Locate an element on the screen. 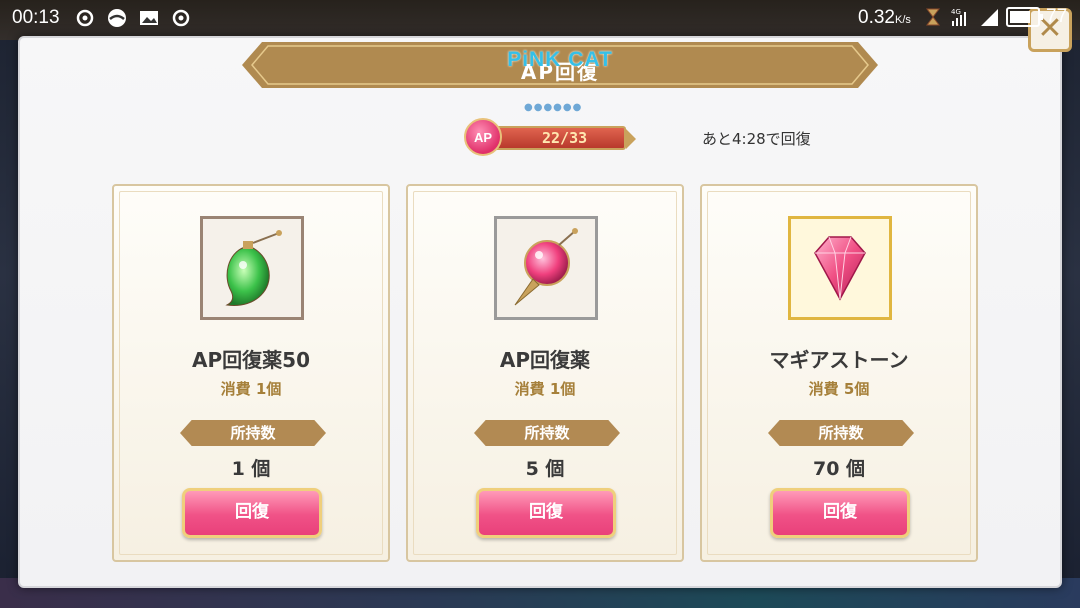 The height and width of the screenshot is (608, 1080). ap-recover-time: あと4:28で回復 is located at coordinates (756, 139).